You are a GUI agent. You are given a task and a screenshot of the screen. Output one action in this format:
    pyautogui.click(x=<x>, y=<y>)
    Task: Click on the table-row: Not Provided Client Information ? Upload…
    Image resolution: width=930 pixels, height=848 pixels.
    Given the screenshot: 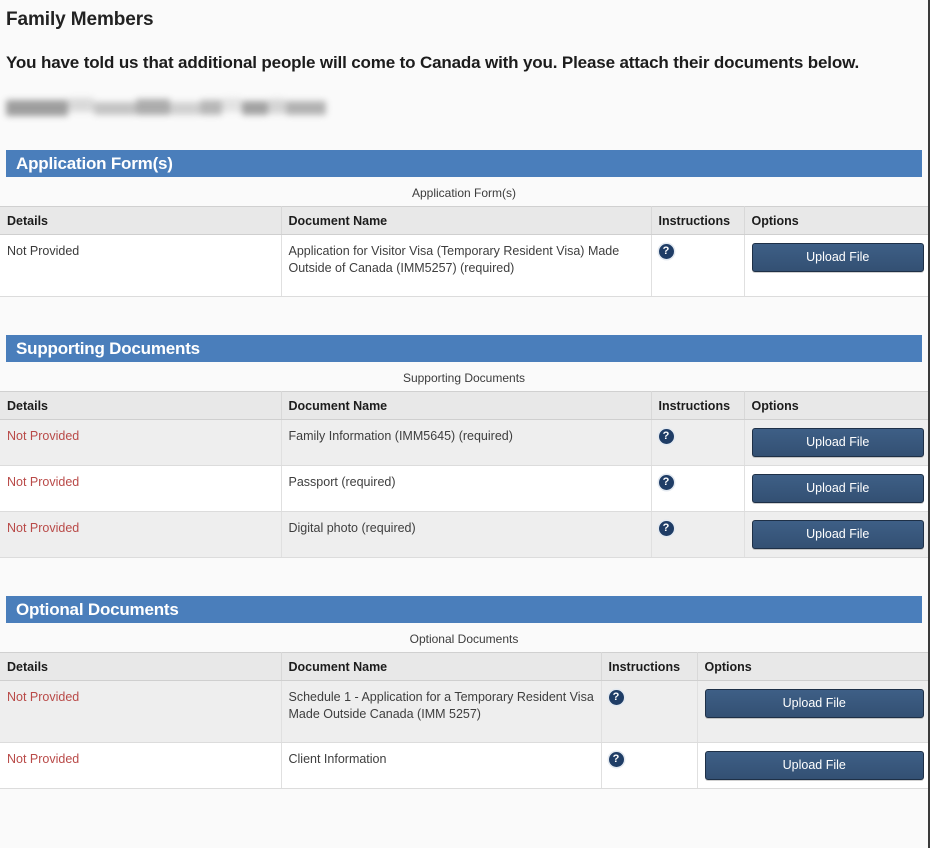 What is the action you would take?
    pyautogui.click(x=465, y=765)
    